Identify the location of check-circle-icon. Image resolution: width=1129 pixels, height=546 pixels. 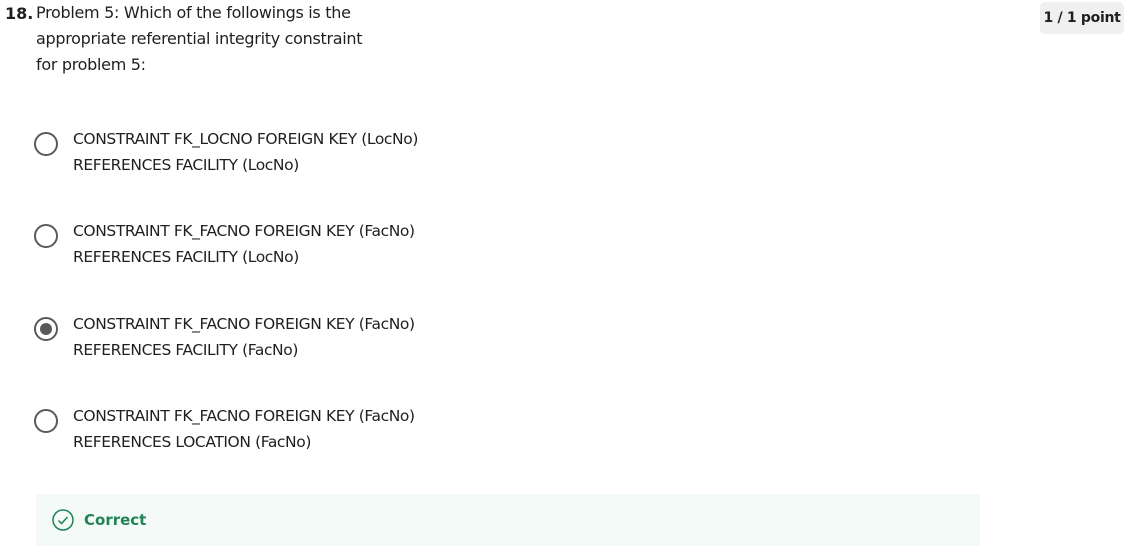
(63, 520).